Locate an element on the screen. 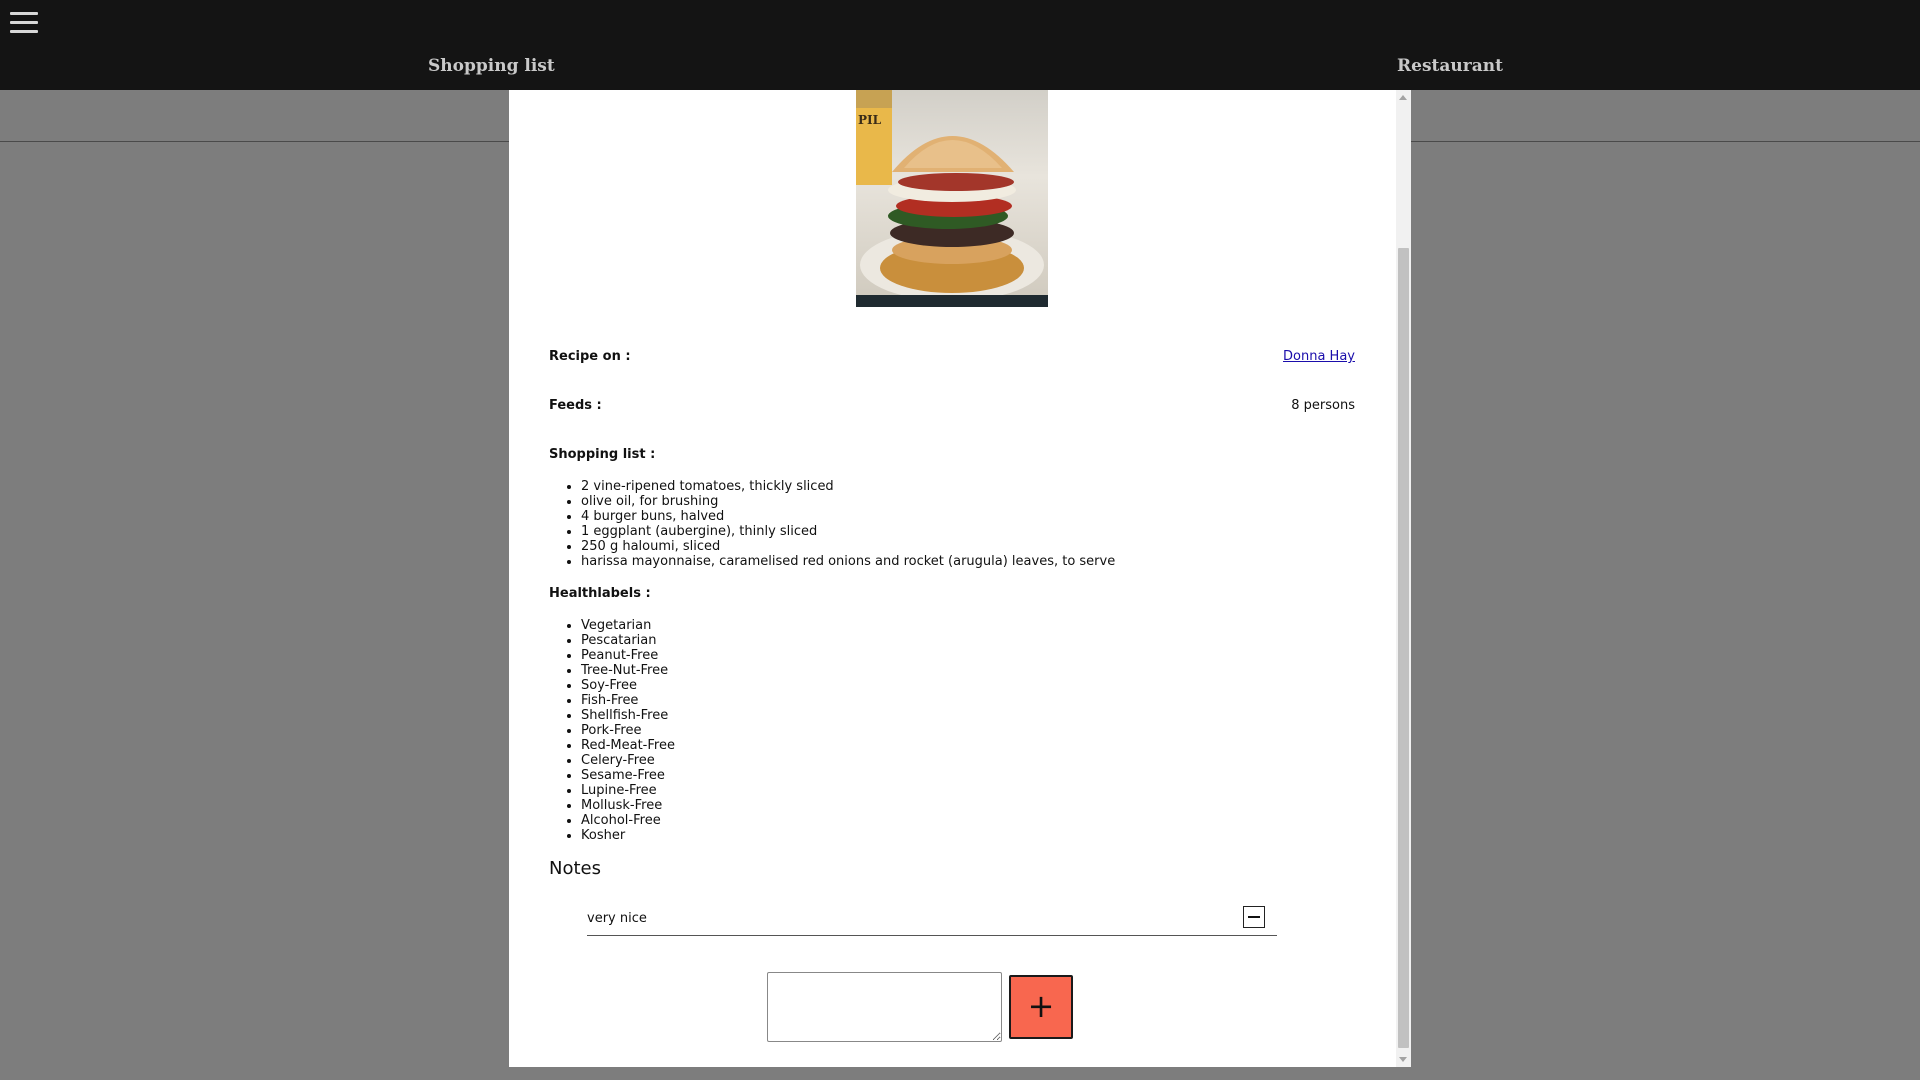  remove-note-button is located at coordinates (1254, 917).